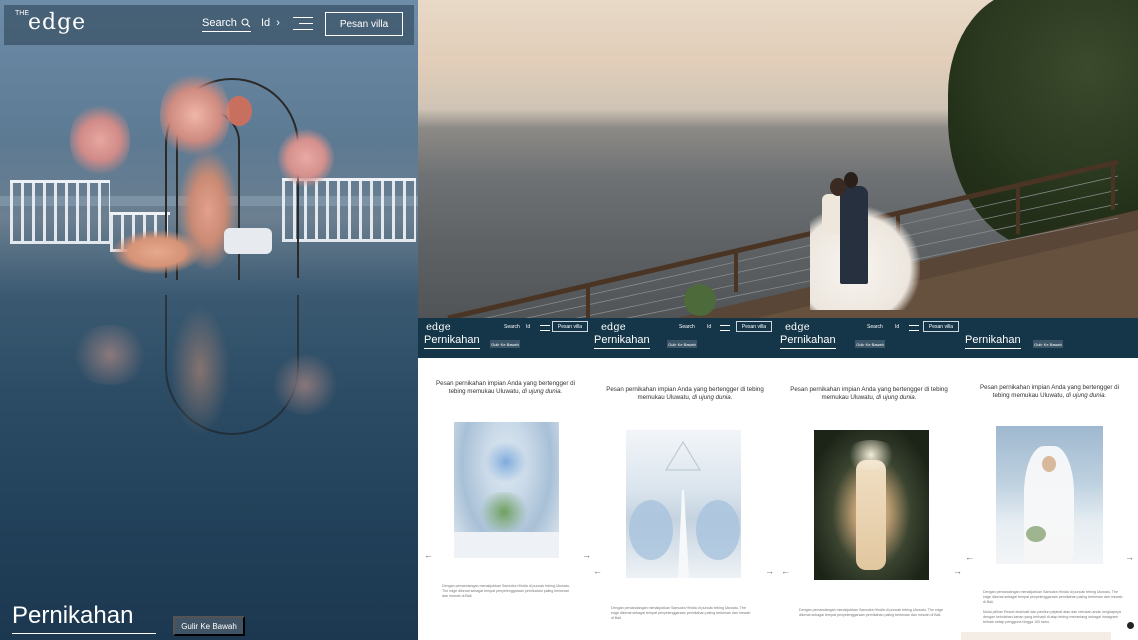 The height and width of the screenshot is (640, 1138). I want to click on language-label: Id, so click(266, 23).